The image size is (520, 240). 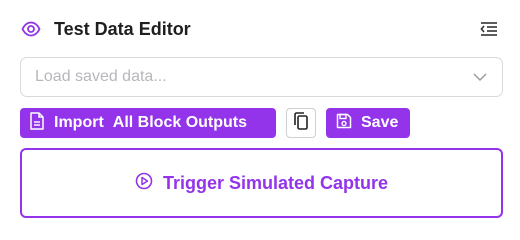 What do you see at coordinates (260, 29) in the screenshot?
I see `panel-header: Test Data Editor` at bounding box center [260, 29].